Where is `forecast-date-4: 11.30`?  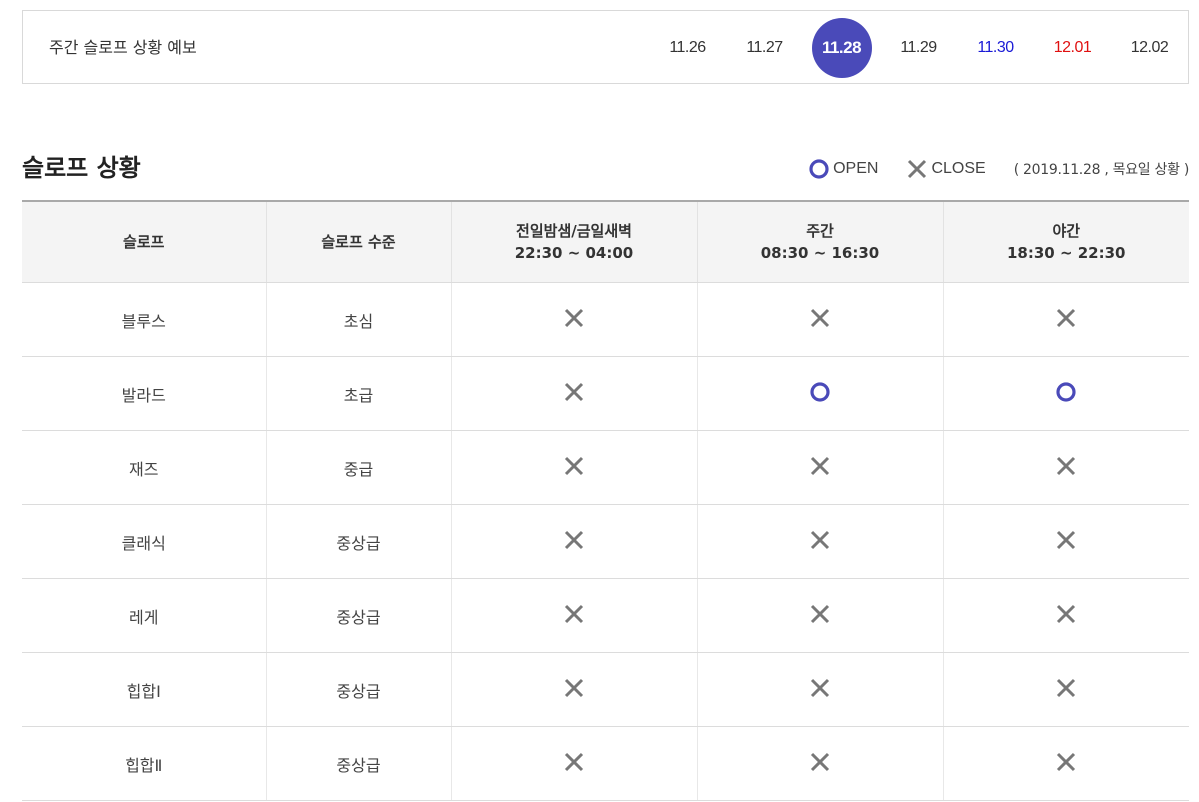 forecast-date-4: 11.30 is located at coordinates (995, 48).